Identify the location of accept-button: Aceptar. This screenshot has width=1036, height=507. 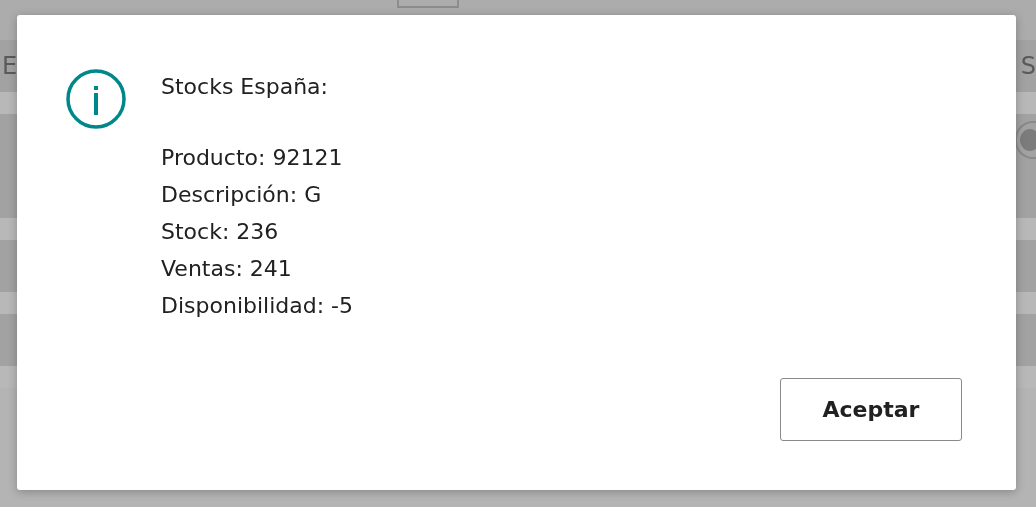
(871, 409).